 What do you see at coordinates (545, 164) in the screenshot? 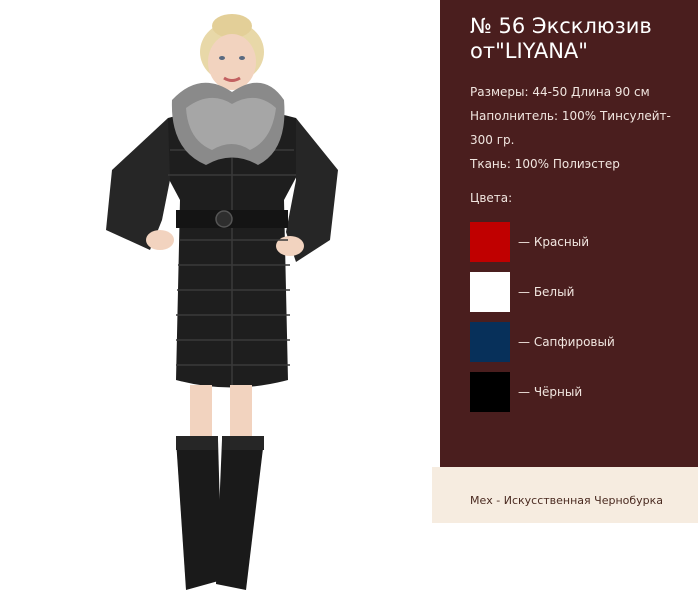
I see `spec-fabric: Ткань: 100% Полиэстер` at bounding box center [545, 164].